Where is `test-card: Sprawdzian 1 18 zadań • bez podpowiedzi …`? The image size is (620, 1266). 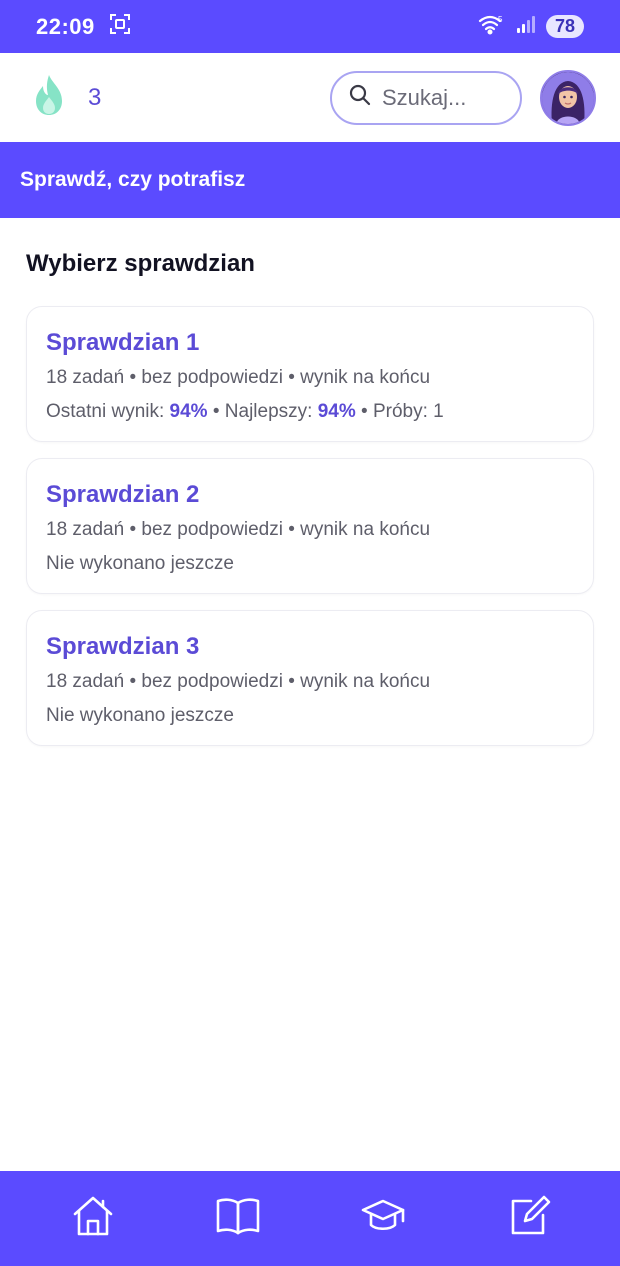
test-card: Sprawdzian 1 18 zadań • bez podpowiedzi … is located at coordinates (310, 374).